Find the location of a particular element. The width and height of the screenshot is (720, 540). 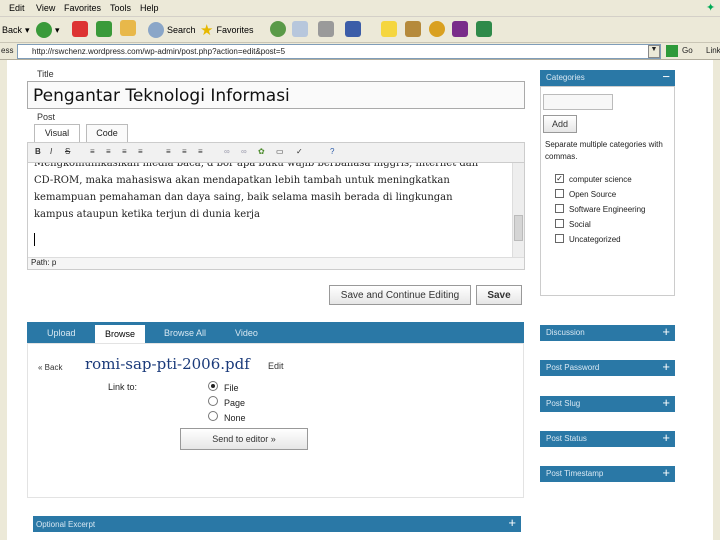

discussion-panel: Discussion + is located at coordinates (607, 332).